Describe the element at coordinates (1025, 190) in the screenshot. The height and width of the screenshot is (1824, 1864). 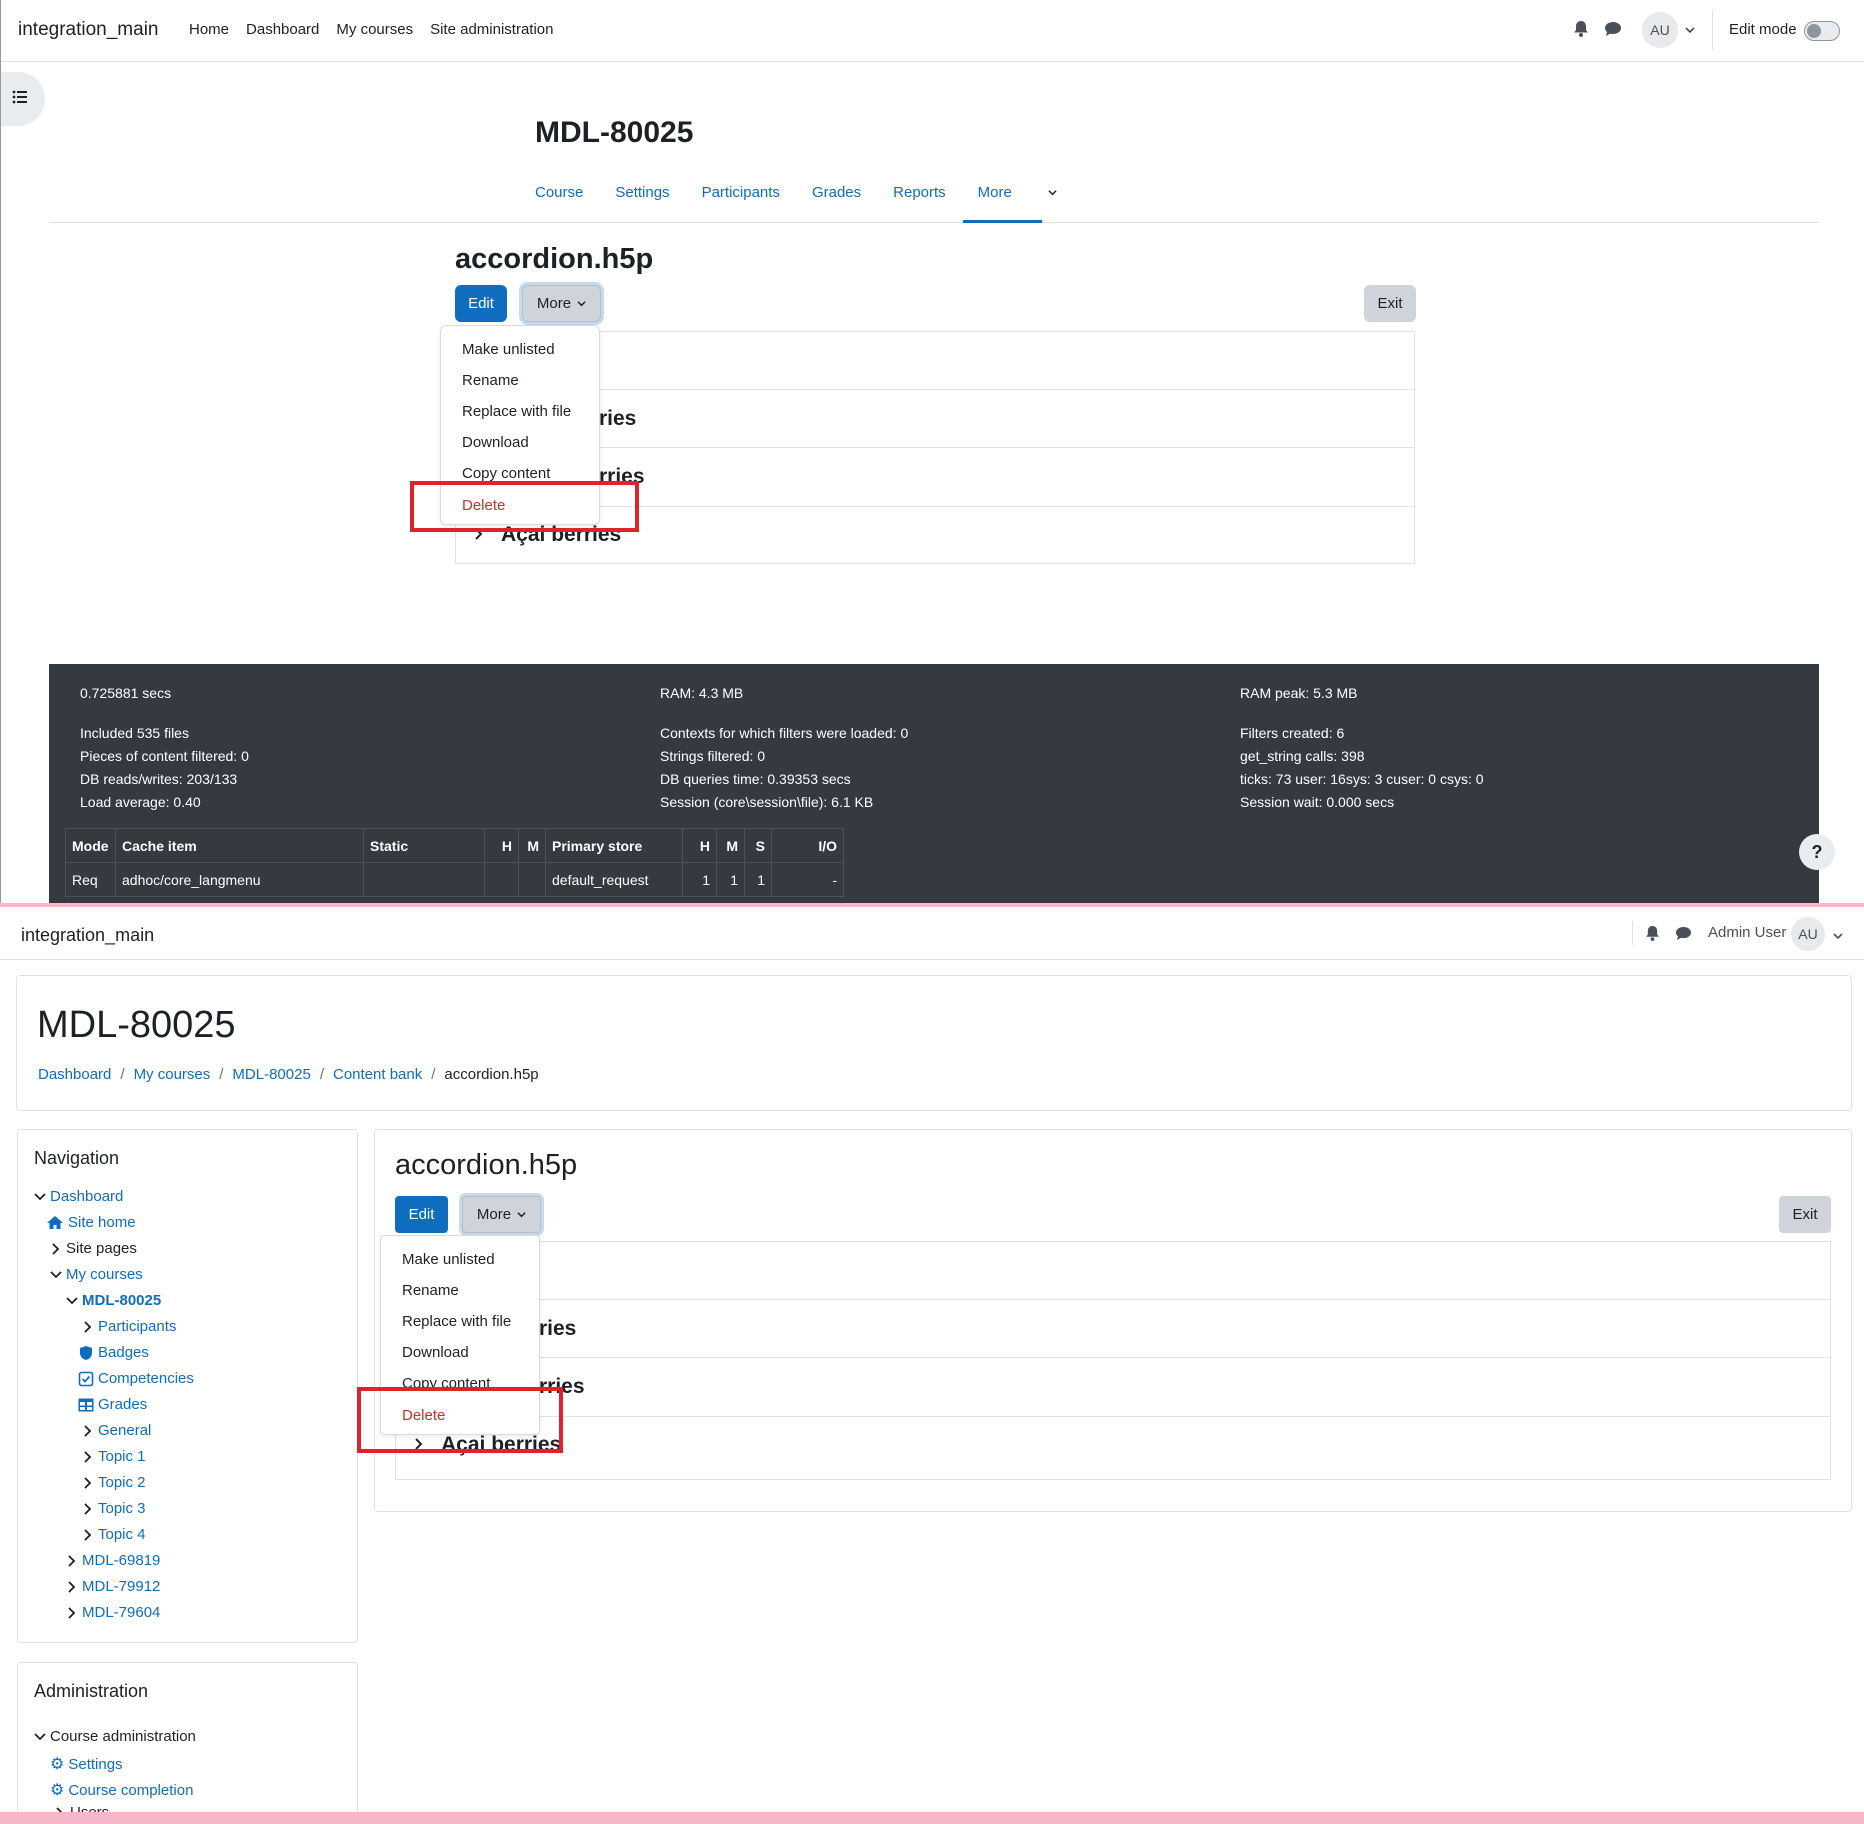
I see `tab-more: More` at that location.